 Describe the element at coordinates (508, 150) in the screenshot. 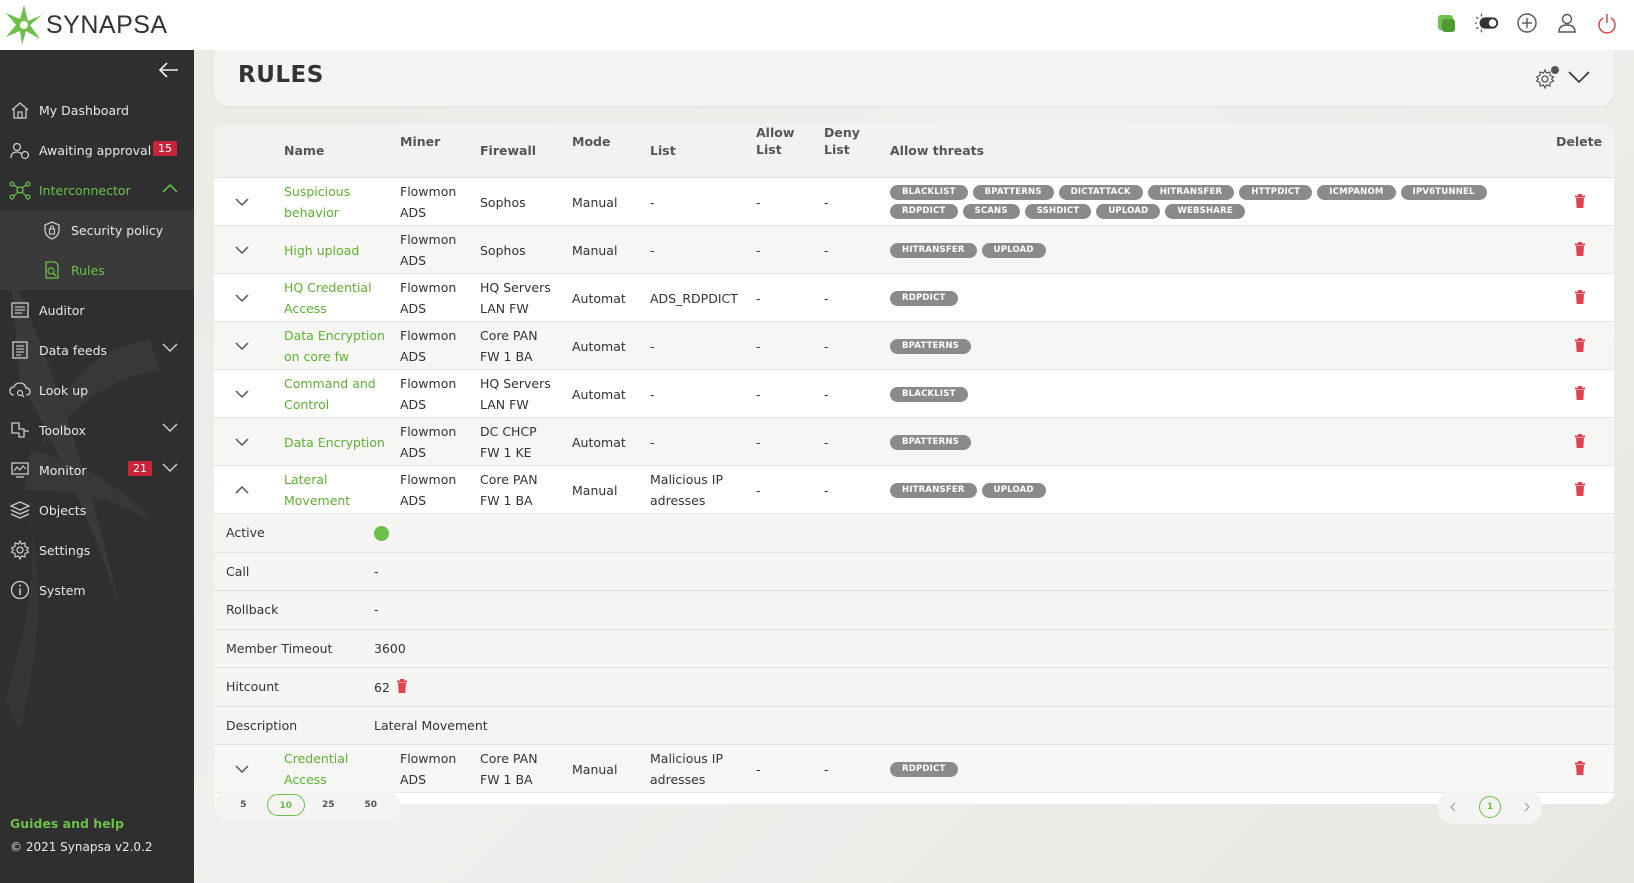

I see `column-header-firewall: Firewall` at that location.